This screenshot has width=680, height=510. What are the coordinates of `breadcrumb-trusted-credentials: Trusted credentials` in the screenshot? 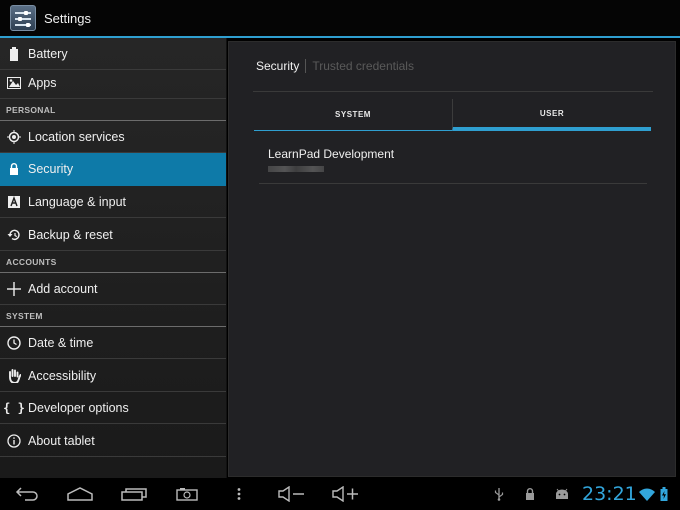 It's located at (363, 66).